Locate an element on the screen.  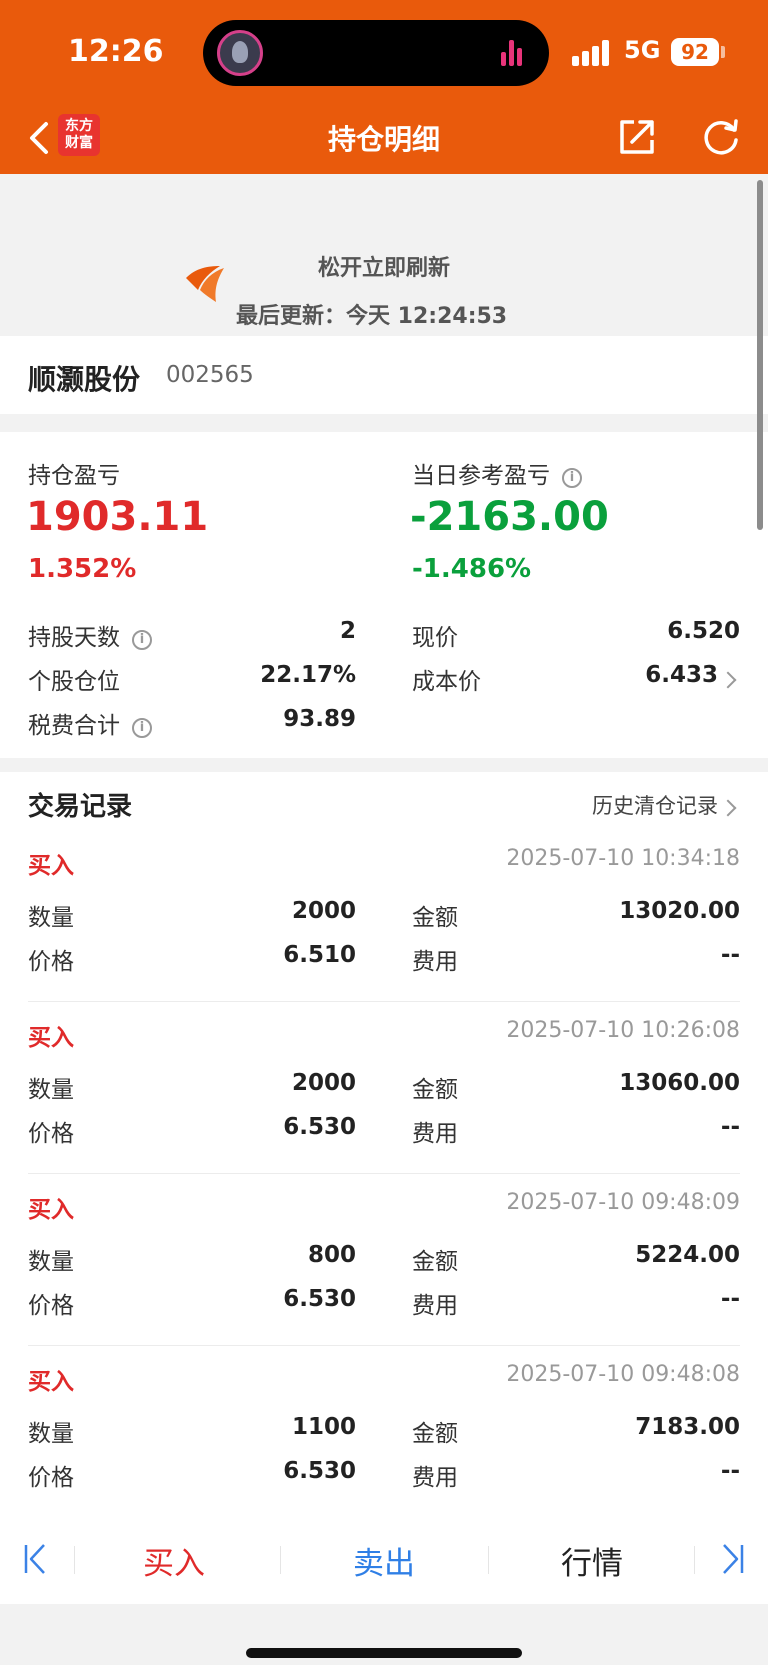
tax-fee-label: 税费合计 i is located at coordinates (90, 723).